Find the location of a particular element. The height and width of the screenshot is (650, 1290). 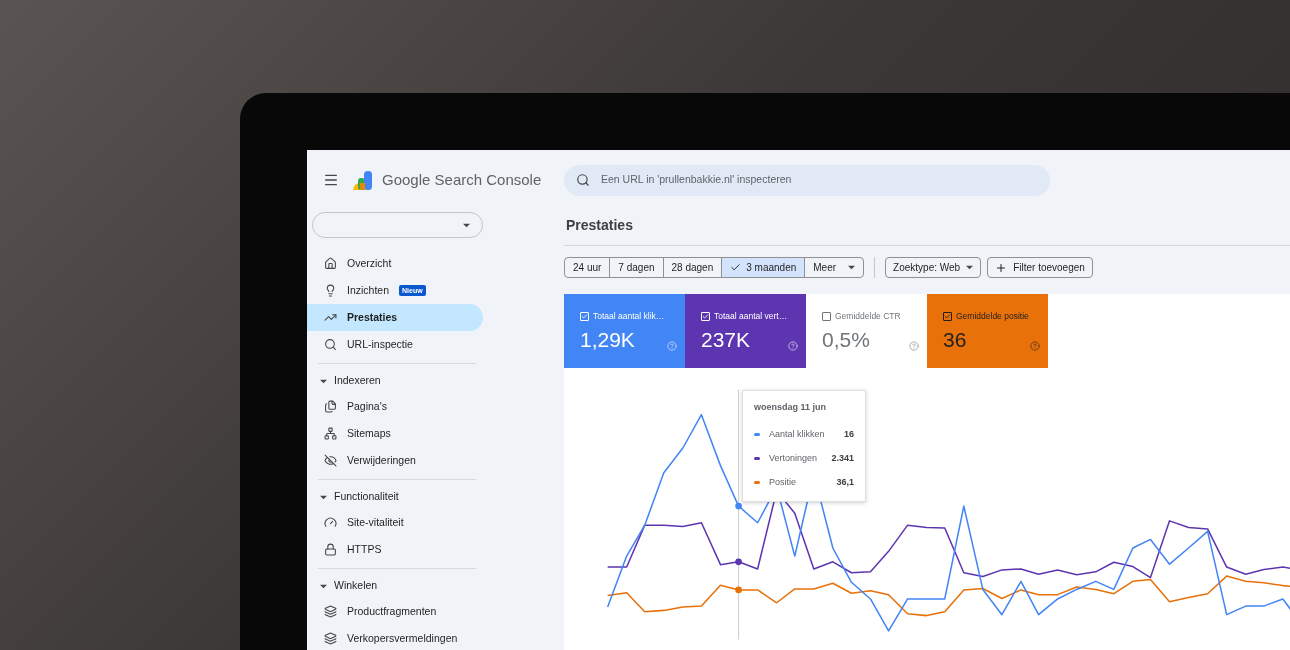

tooltip-value: 16 is located at coordinates (849, 434).